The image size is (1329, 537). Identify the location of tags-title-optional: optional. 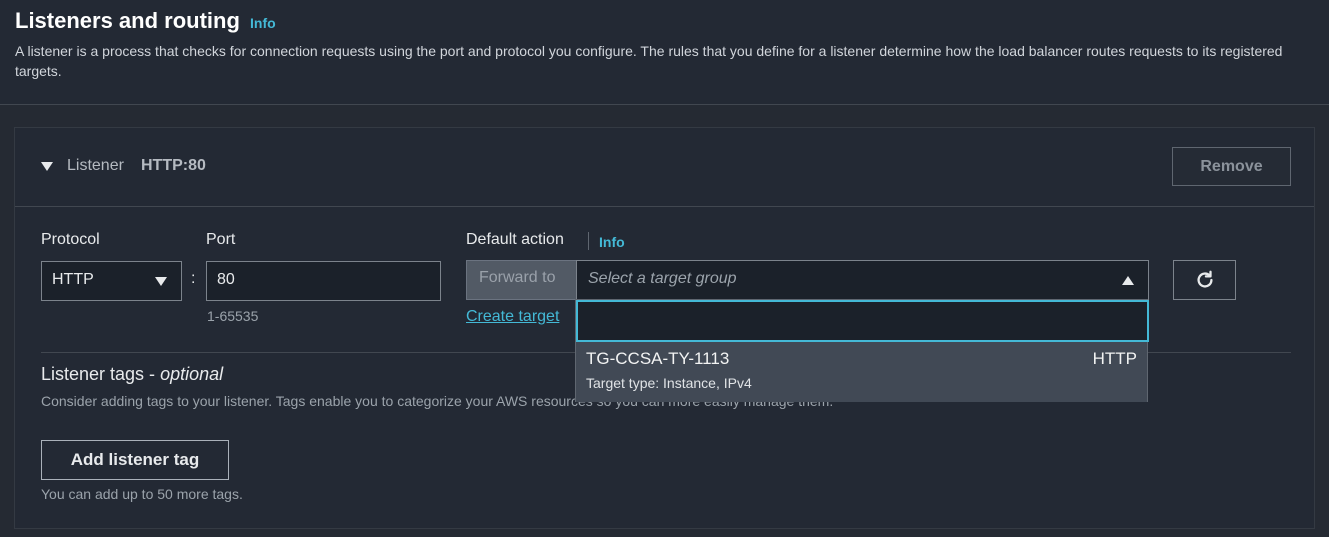
(192, 374).